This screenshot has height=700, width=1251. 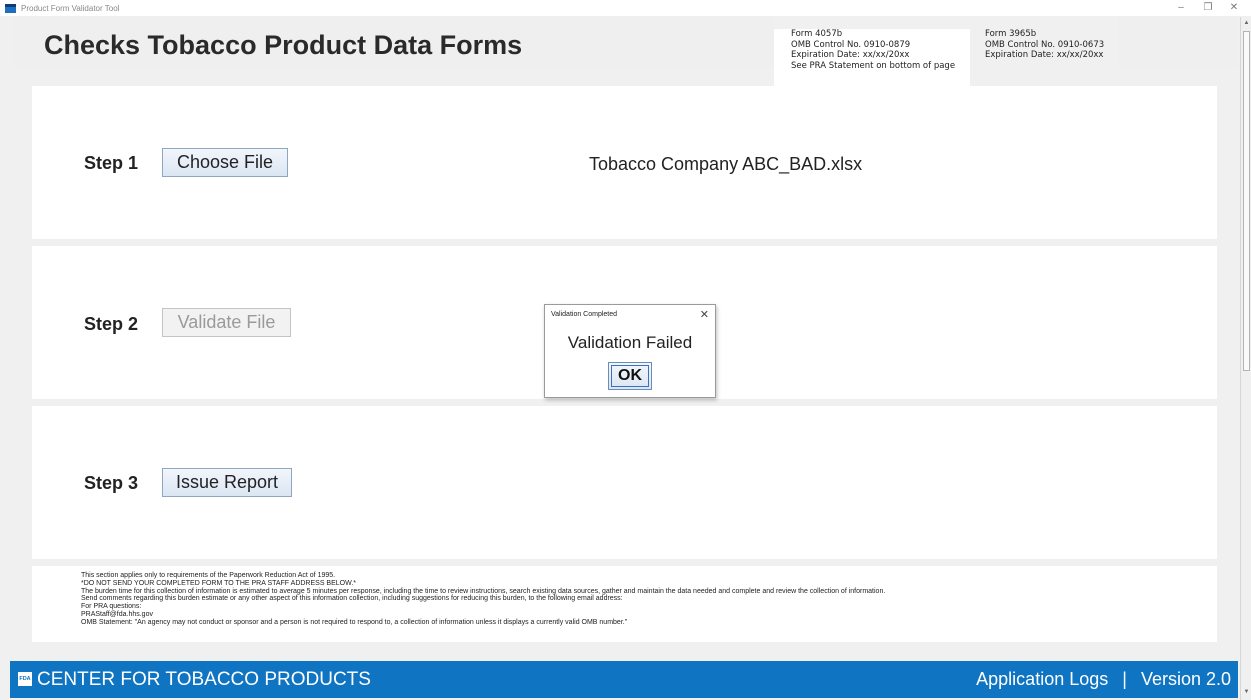 I want to click on pra-line: For PRA questions:, so click(x=111, y=607).